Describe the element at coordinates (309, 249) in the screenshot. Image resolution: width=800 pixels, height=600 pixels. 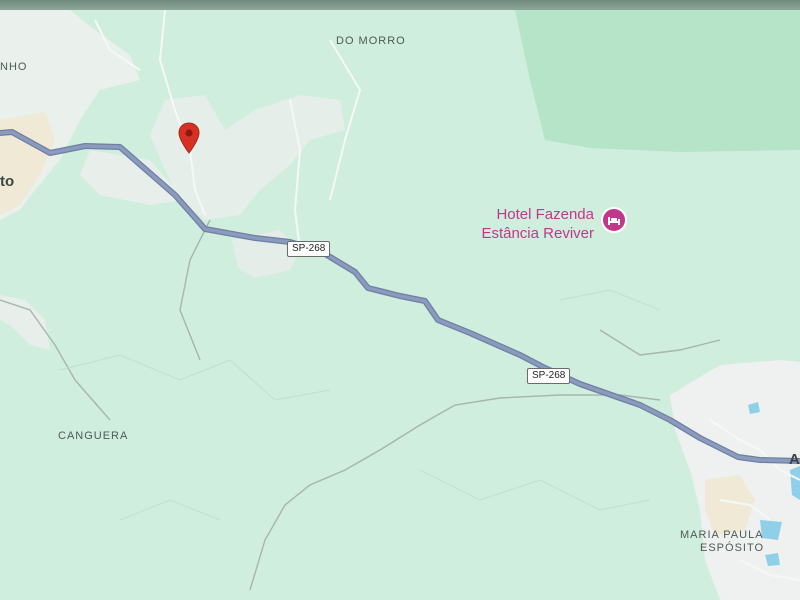
I see `road-shield-sp-268: SP-268` at that location.